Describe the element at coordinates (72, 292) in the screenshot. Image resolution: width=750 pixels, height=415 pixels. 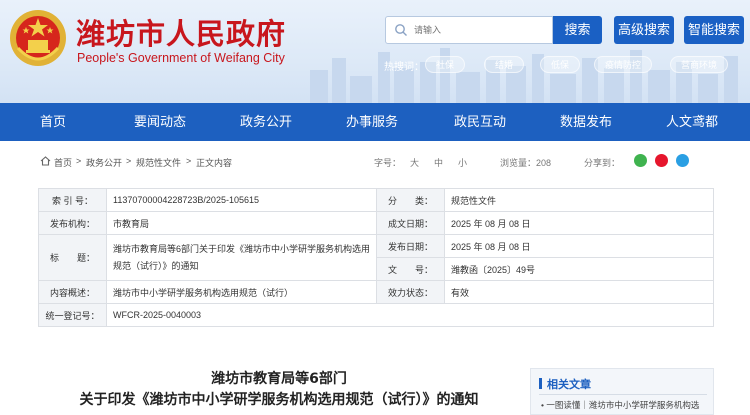
I see `summary-label: 内容概述：` at that location.